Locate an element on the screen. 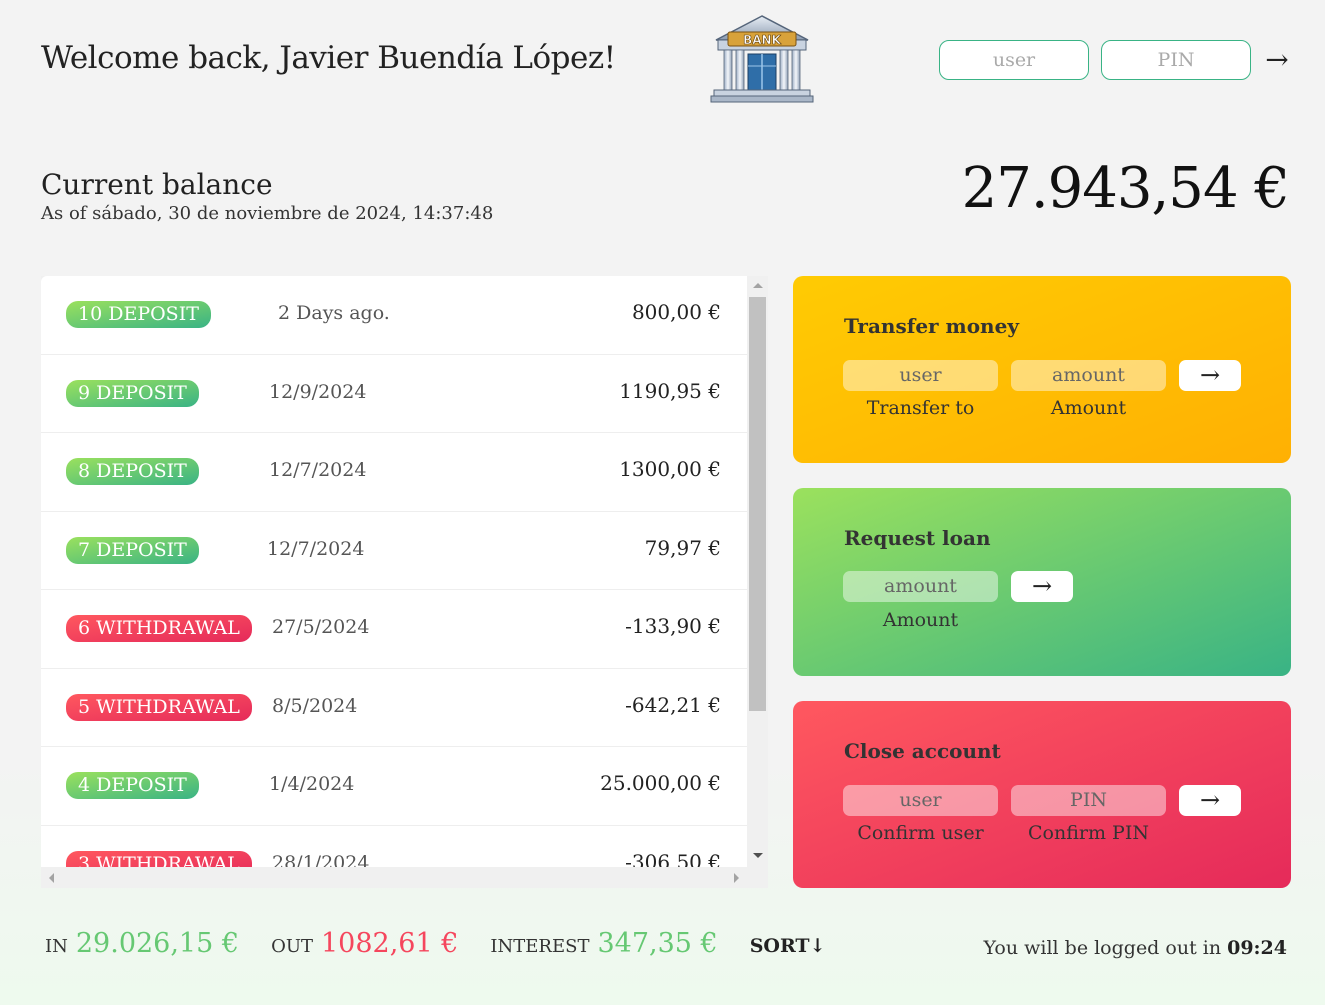  transfer-user-input: user is located at coordinates (920, 375).